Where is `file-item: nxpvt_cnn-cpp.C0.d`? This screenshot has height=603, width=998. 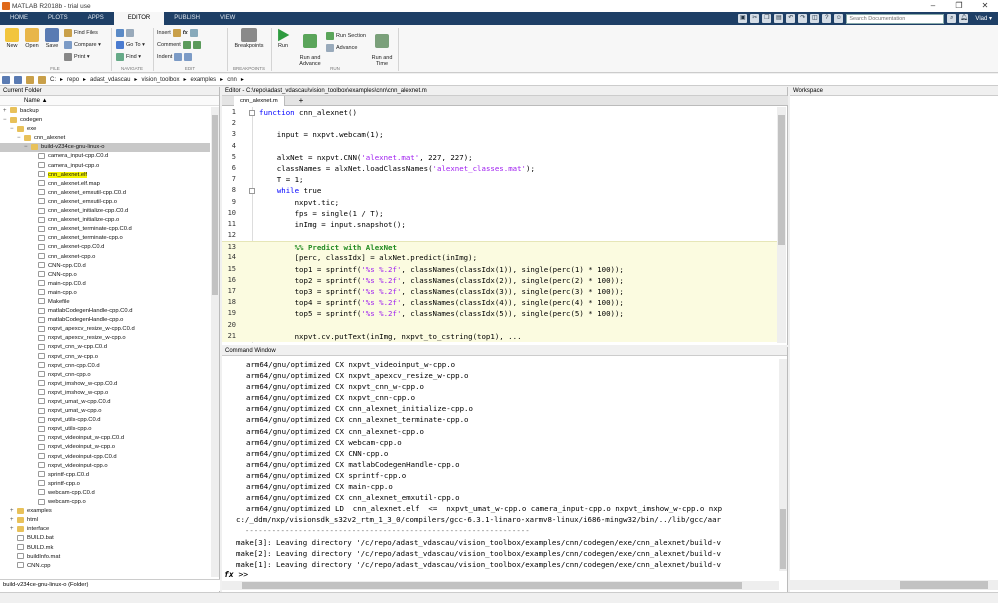
file-item: nxpvt_cnn-cpp.C0.d is located at coordinates (105, 366).